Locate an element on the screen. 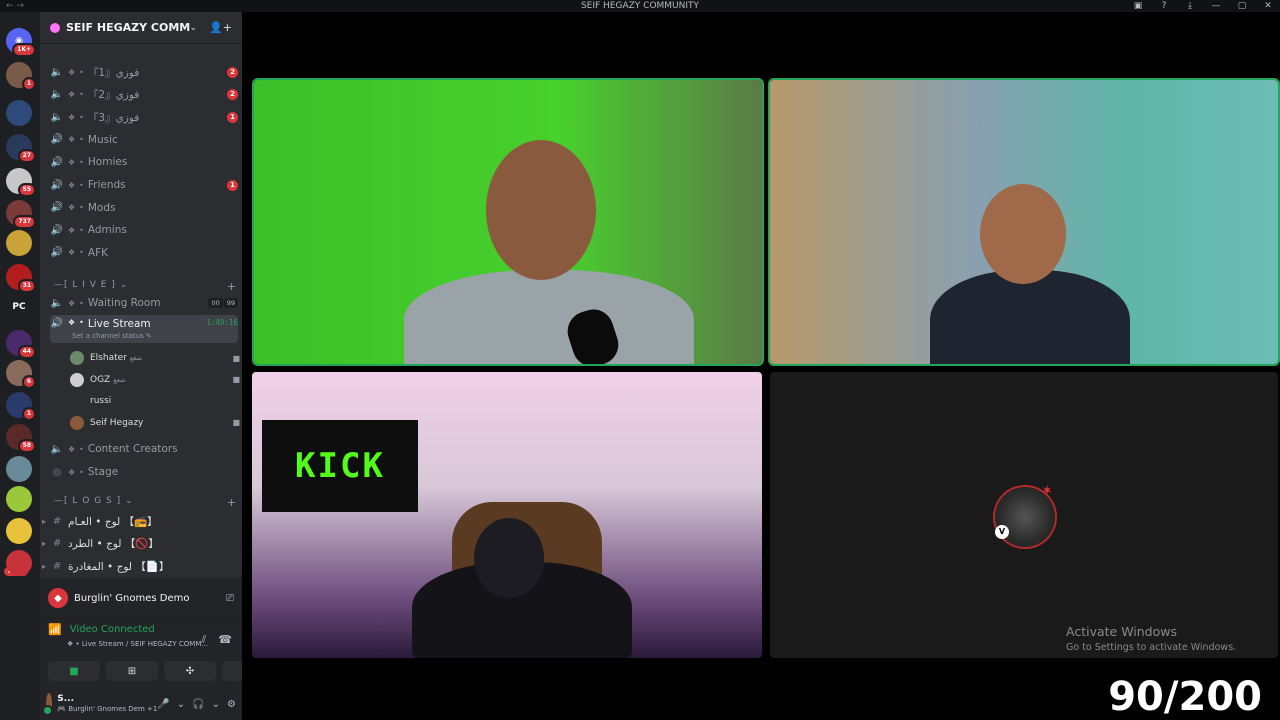  minimize-icon: — is located at coordinates (1216, 6).